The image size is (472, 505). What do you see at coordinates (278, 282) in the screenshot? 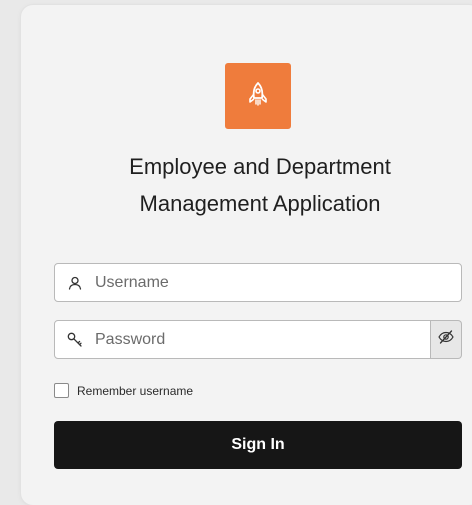
I see `username-input` at bounding box center [278, 282].